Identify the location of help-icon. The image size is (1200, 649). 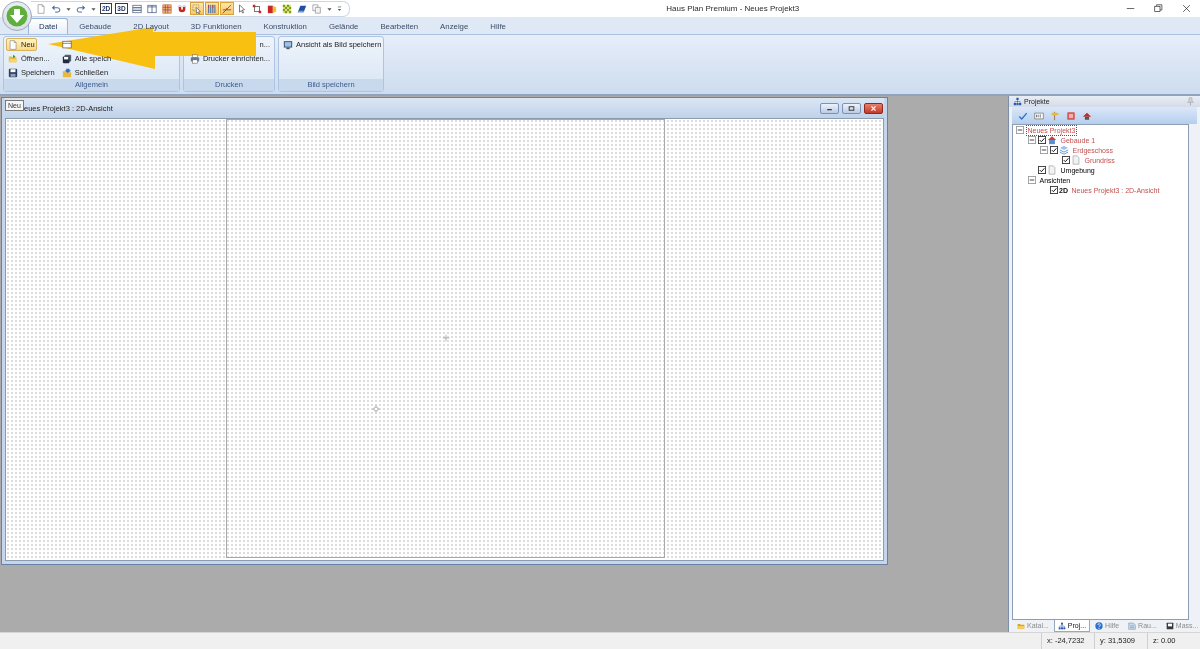
(1099, 625).